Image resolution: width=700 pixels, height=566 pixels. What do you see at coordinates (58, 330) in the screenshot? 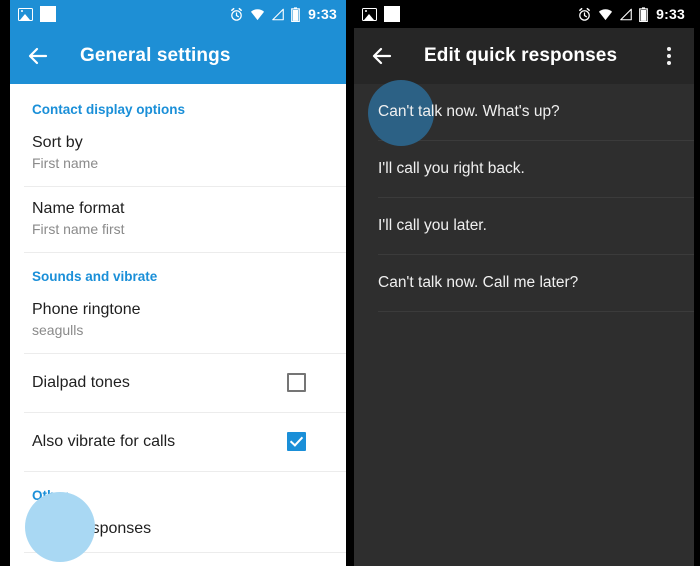
I see `setting-subtitle: seagulls` at bounding box center [58, 330].